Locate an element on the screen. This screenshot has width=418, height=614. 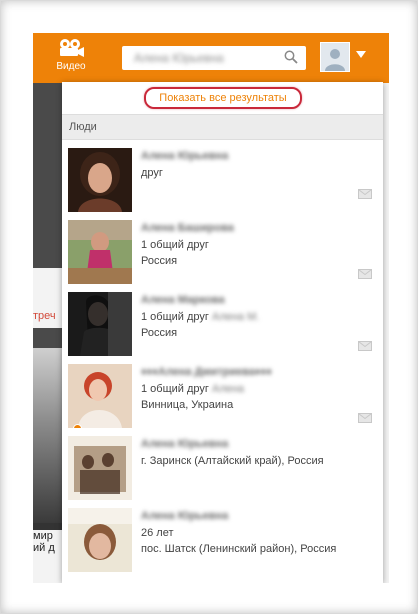
video-button: Видео is located at coordinates (71, 59).